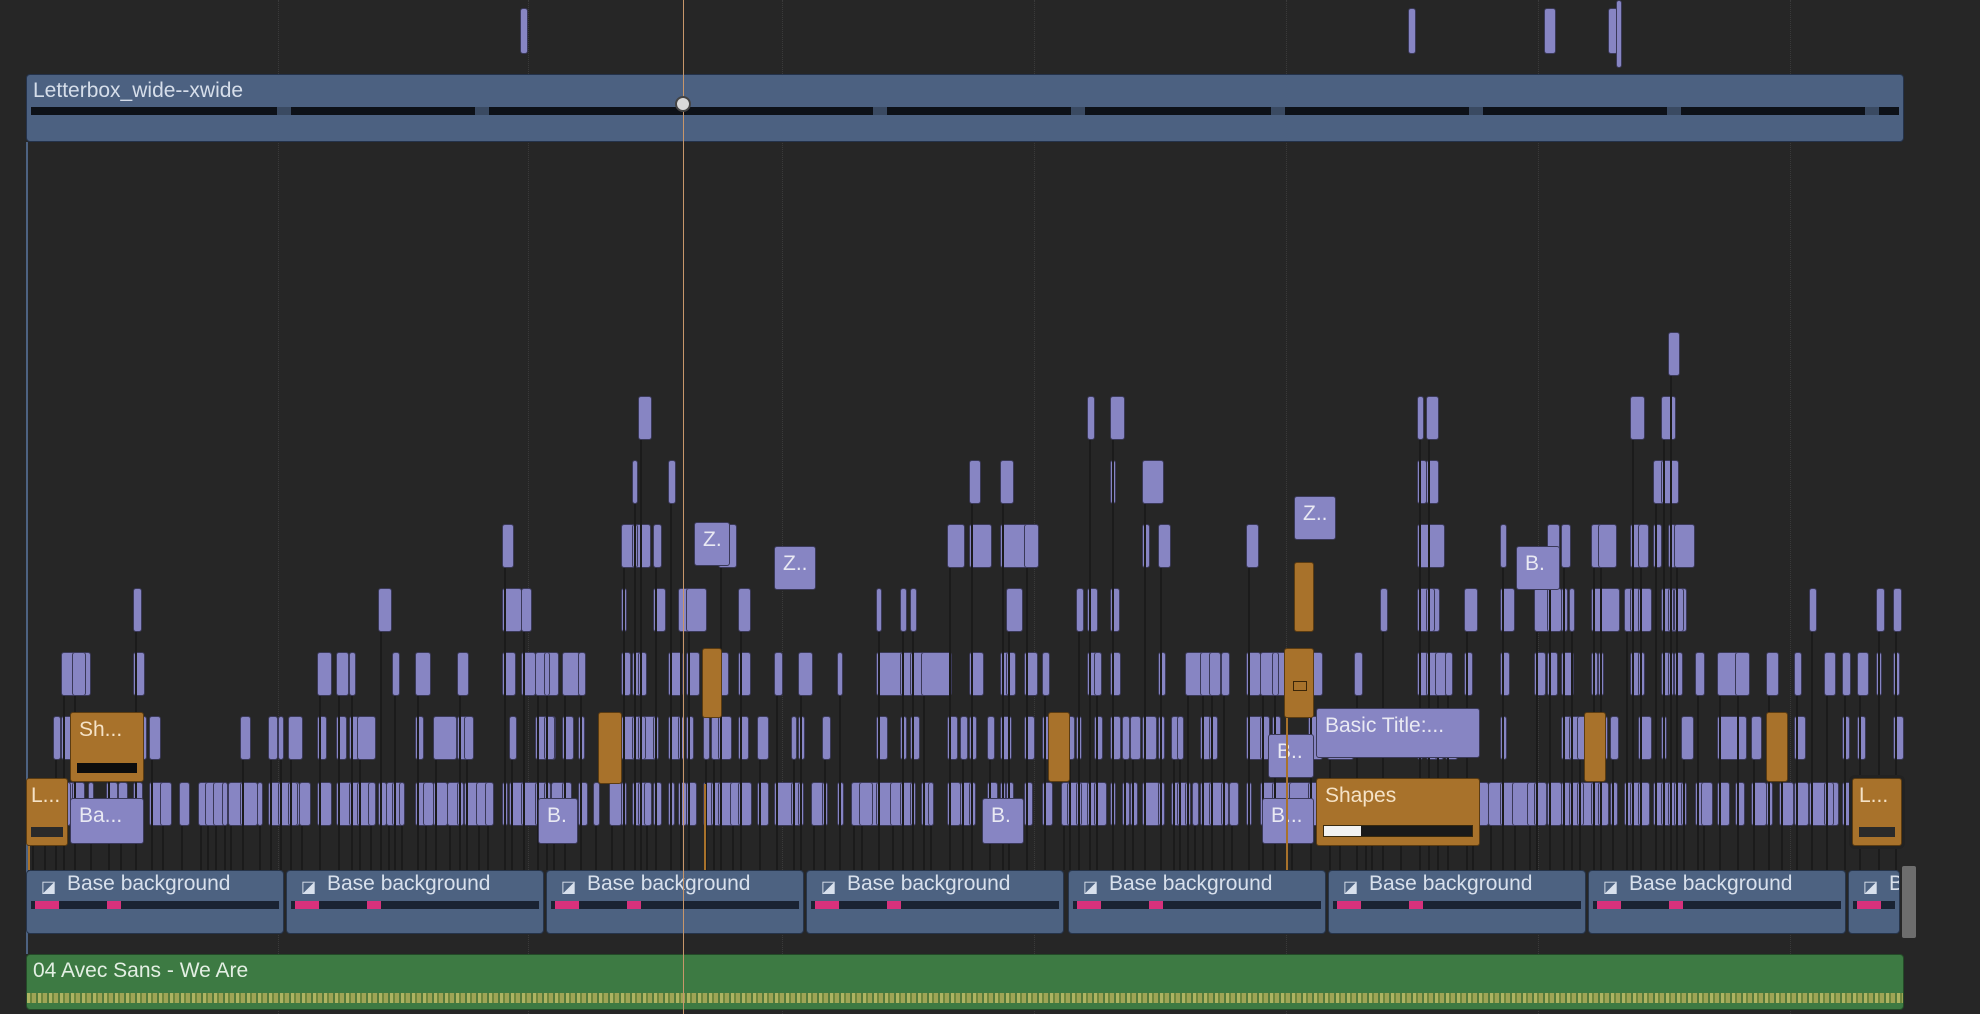 This screenshot has height=1014, width=1980. I want to click on adjustment-clip: Letterbox_wide--xwide, so click(965, 108).